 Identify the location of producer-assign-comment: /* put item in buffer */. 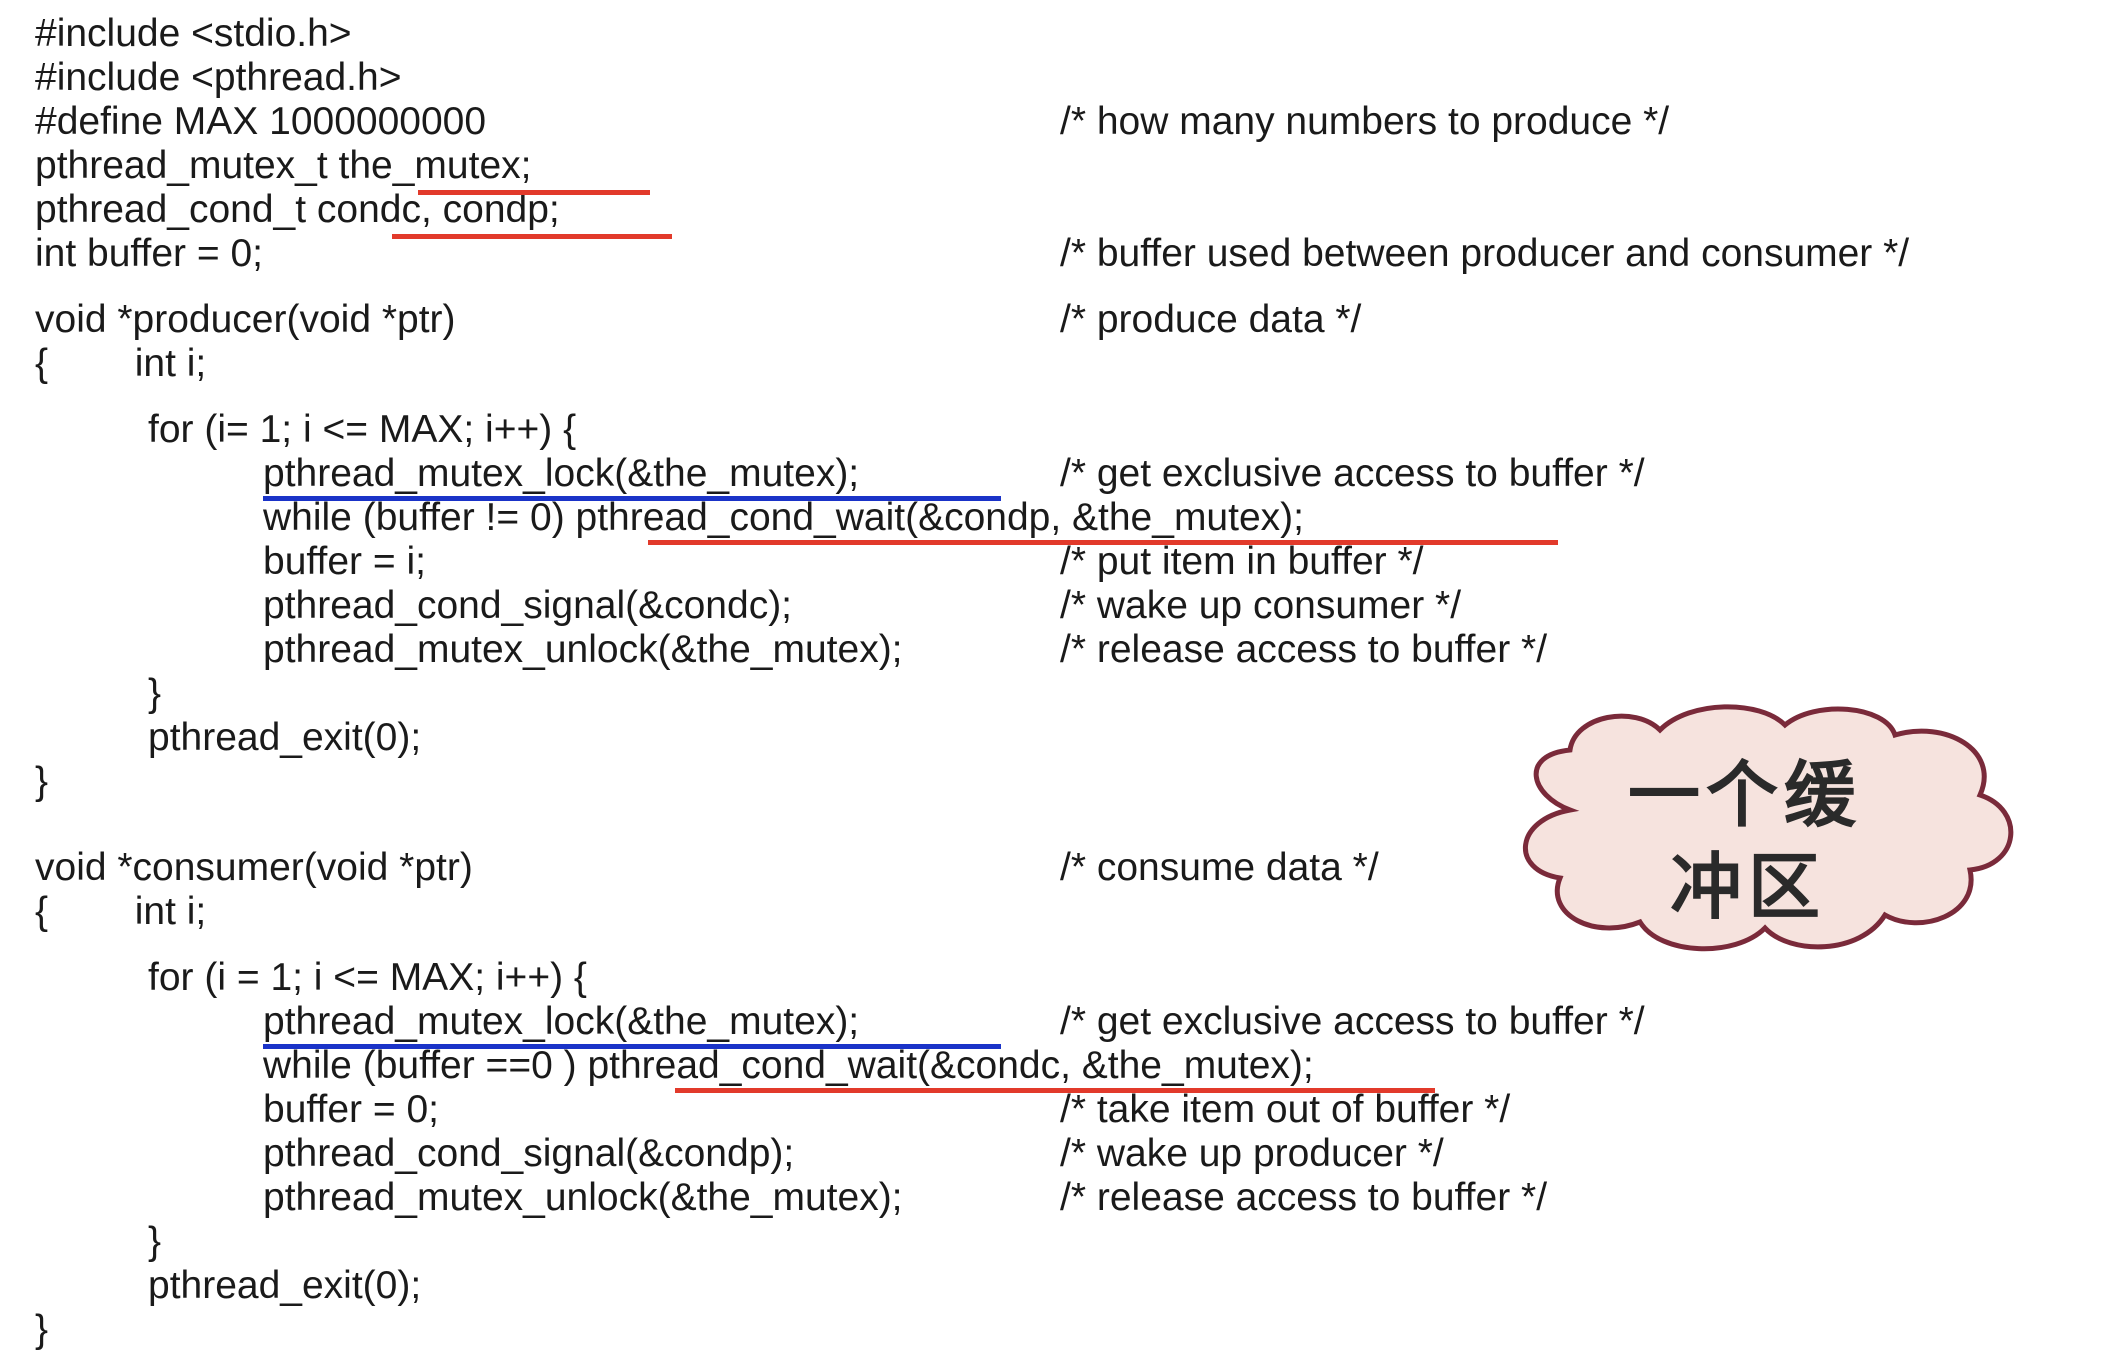
(1242, 561).